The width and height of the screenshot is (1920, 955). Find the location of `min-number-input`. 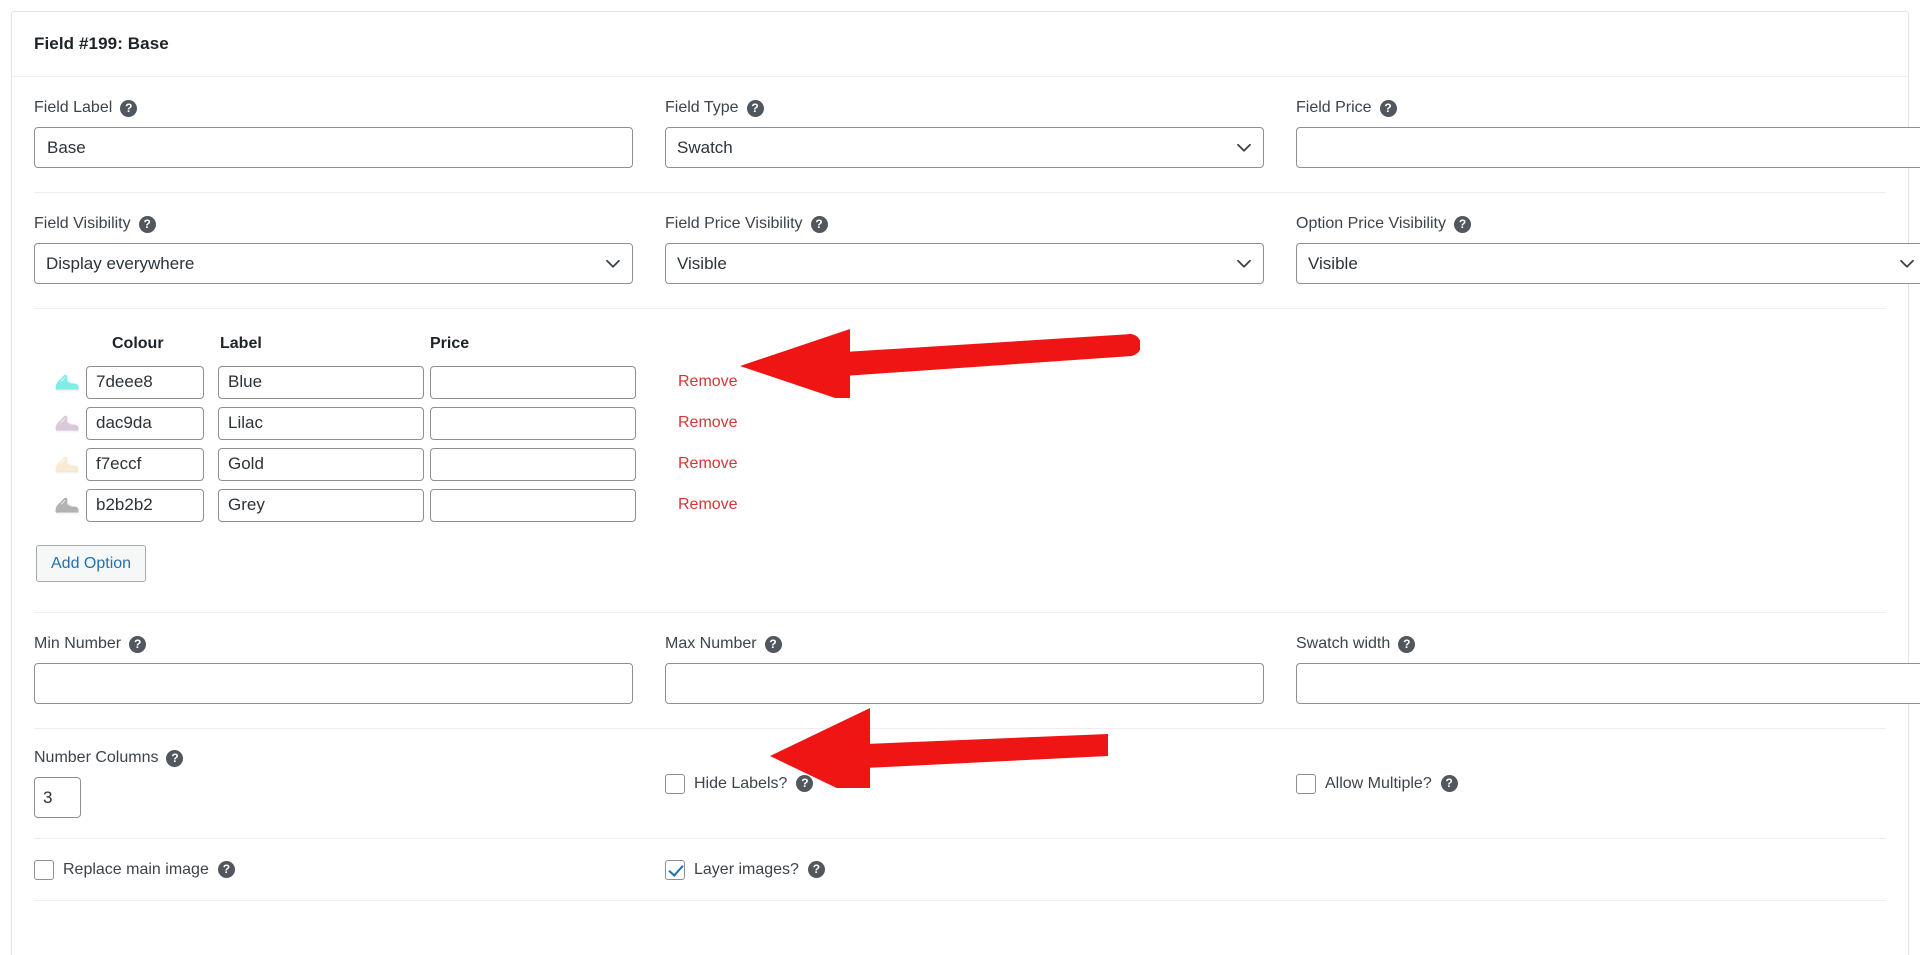

min-number-input is located at coordinates (333, 684).